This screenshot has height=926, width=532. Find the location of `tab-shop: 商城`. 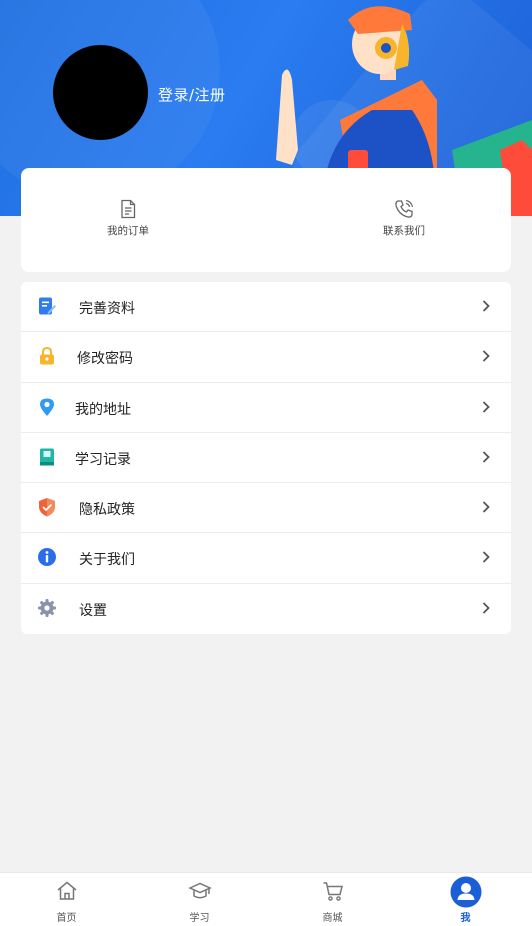

tab-shop: 商城 is located at coordinates (332, 899).